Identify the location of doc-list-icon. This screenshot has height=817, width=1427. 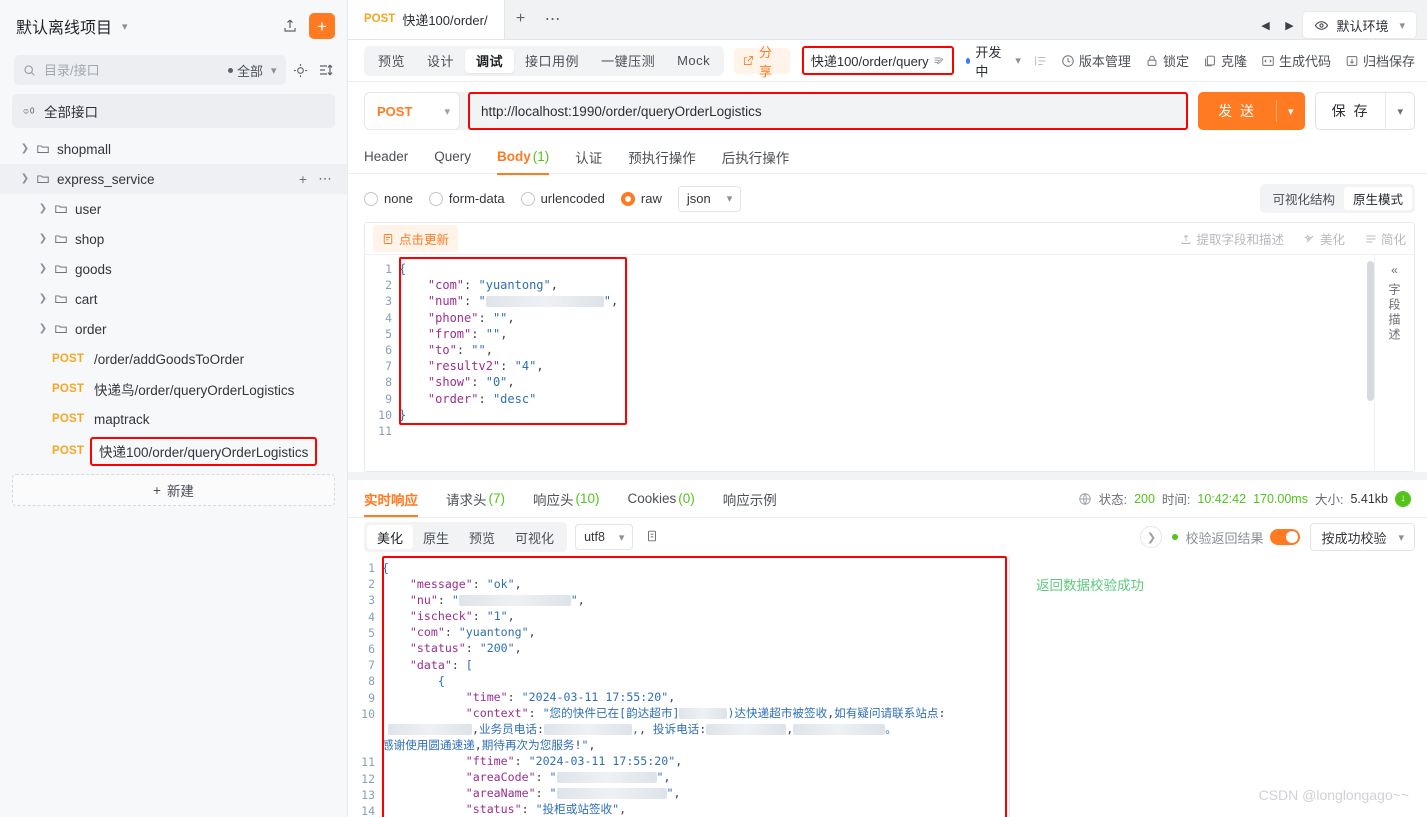
(1040, 61).